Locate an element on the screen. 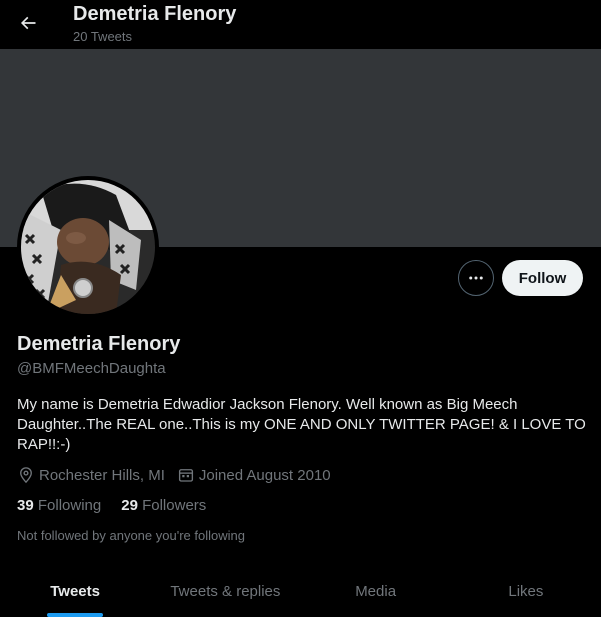  header-title: Demetria Flenory is located at coordinates (155, 14).